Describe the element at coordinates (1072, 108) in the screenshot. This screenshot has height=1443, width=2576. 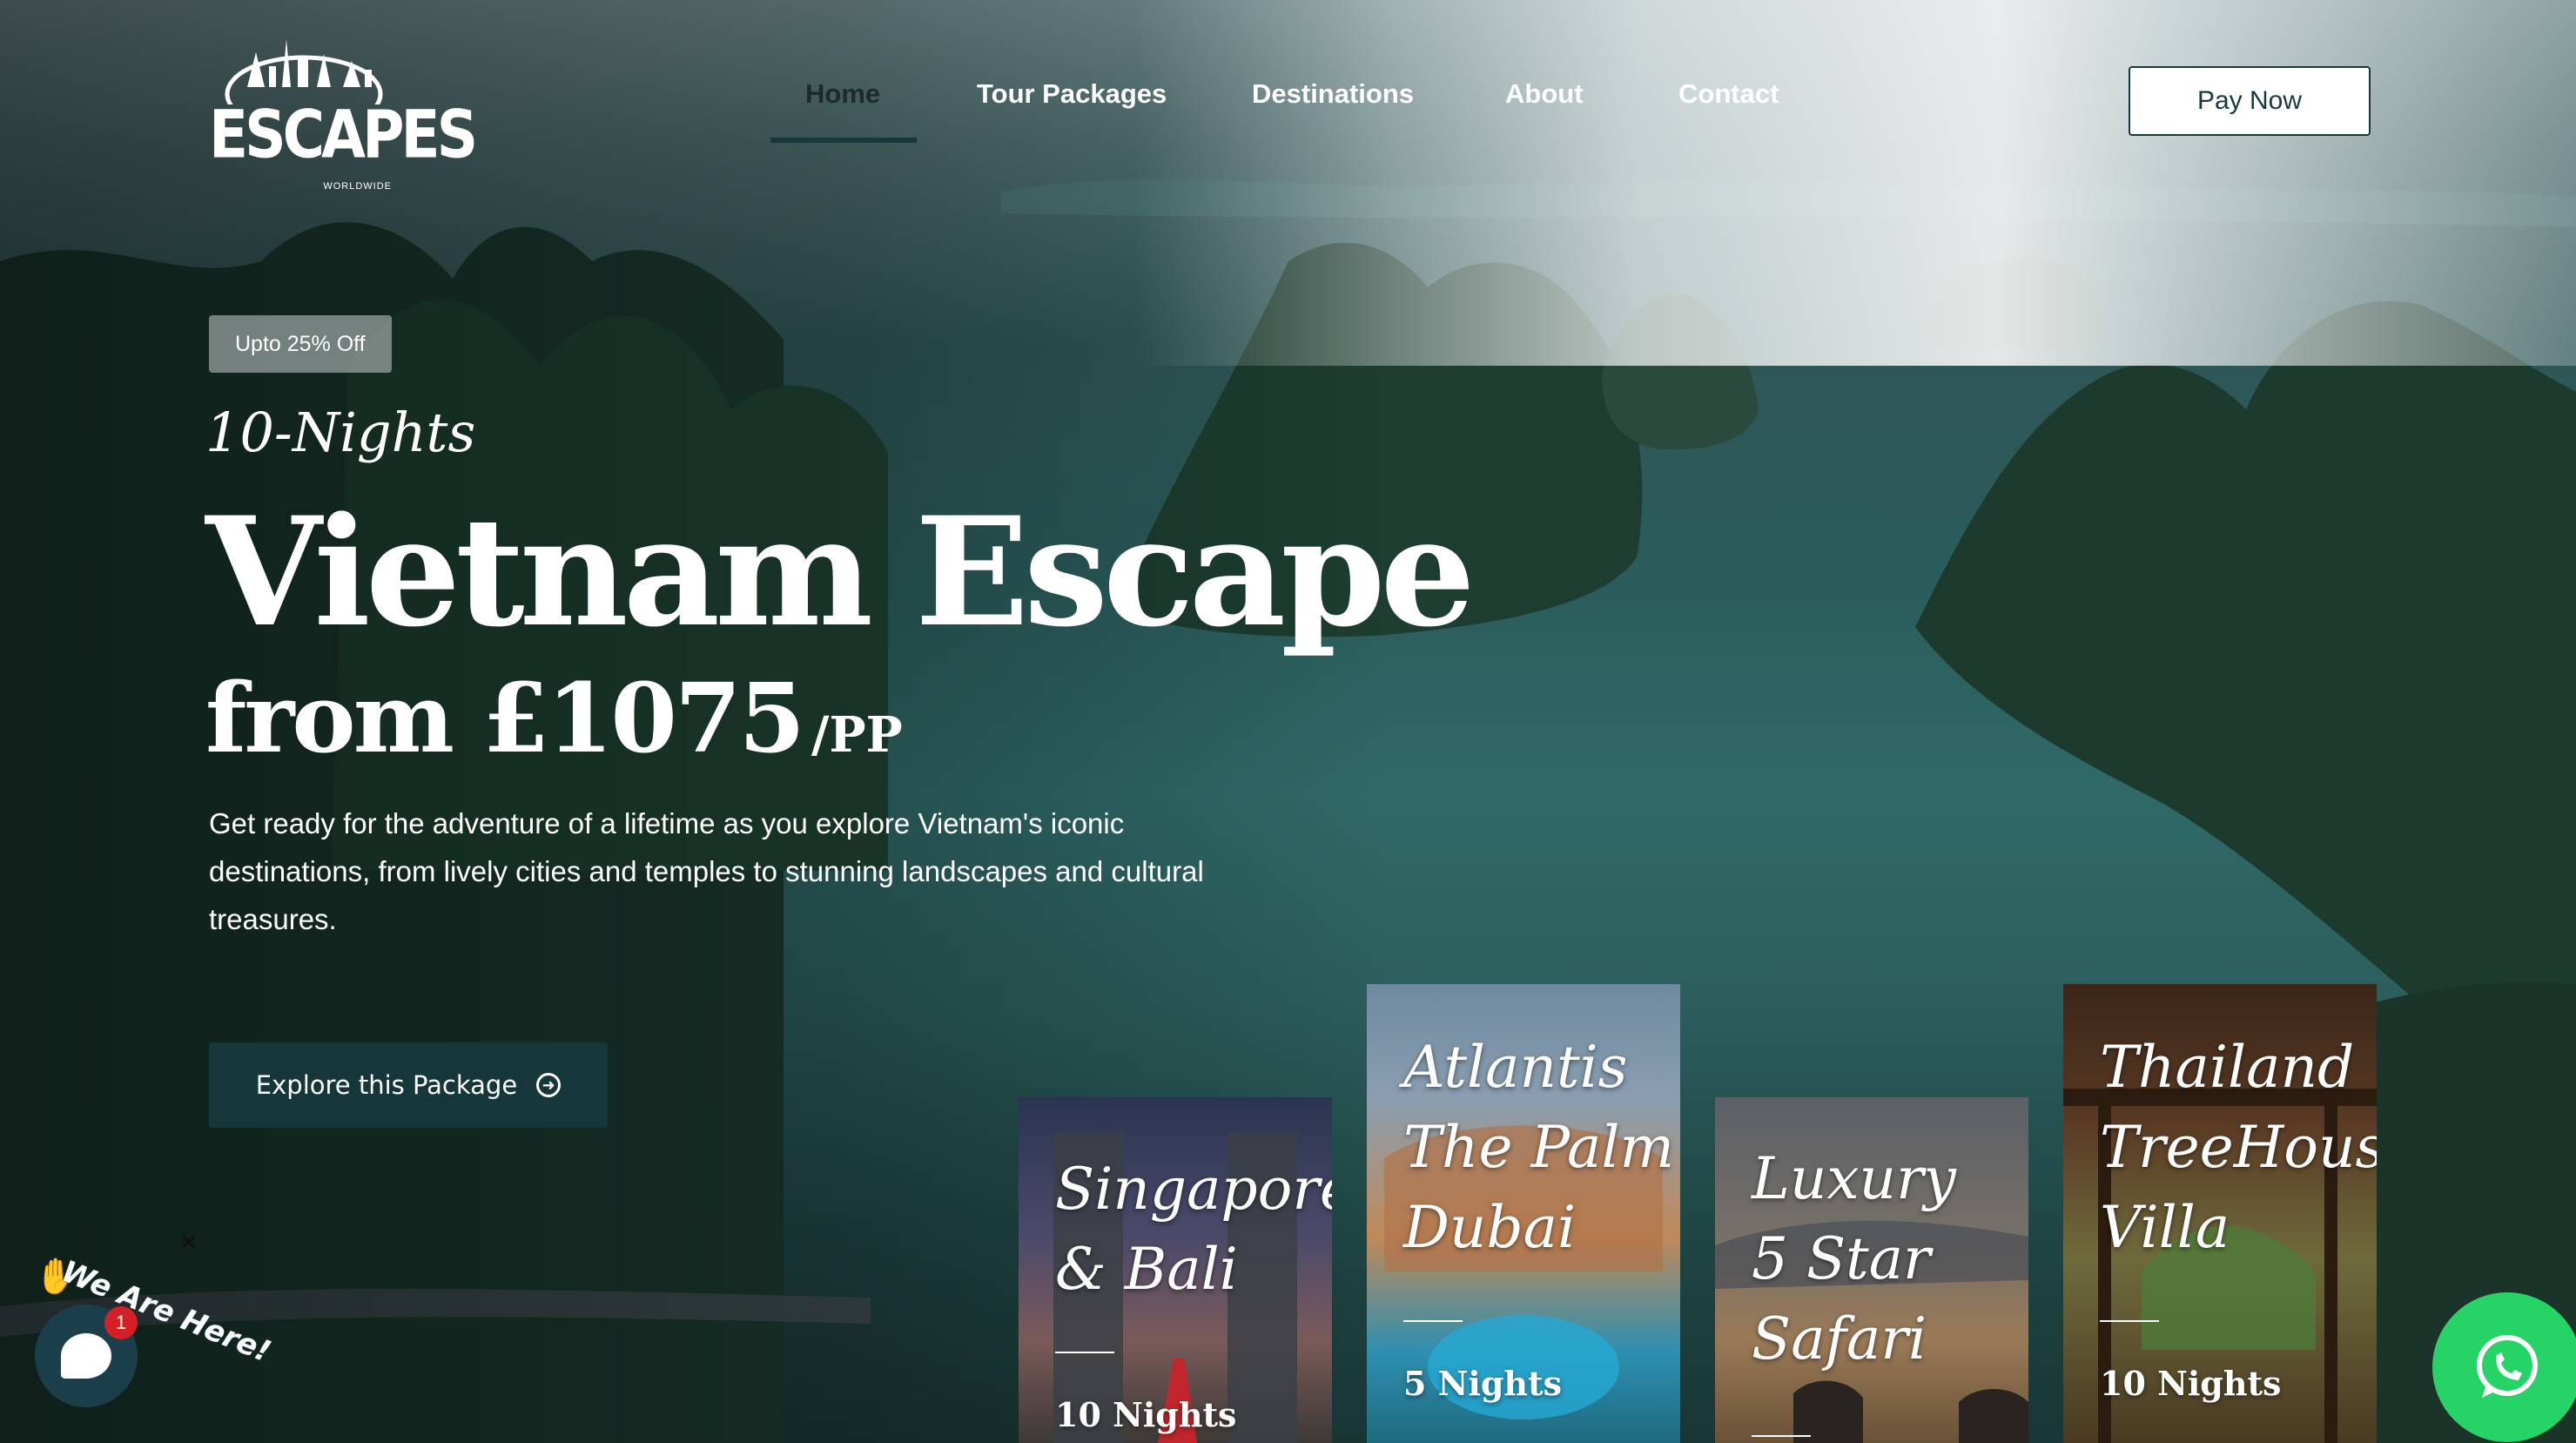
I see `nav-tour-packages: Tour Packages` at that location.